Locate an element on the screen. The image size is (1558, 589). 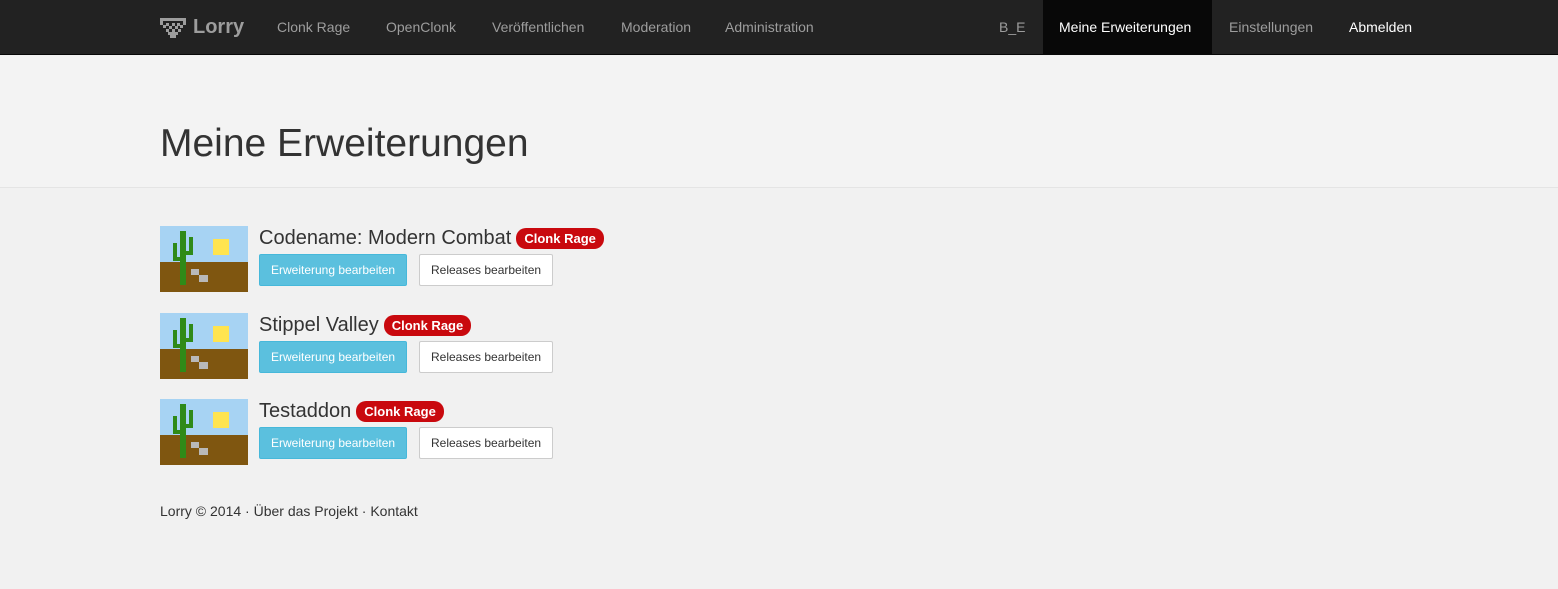
page-title: Meine Erweiterungen is located at coordinates (344, 143).